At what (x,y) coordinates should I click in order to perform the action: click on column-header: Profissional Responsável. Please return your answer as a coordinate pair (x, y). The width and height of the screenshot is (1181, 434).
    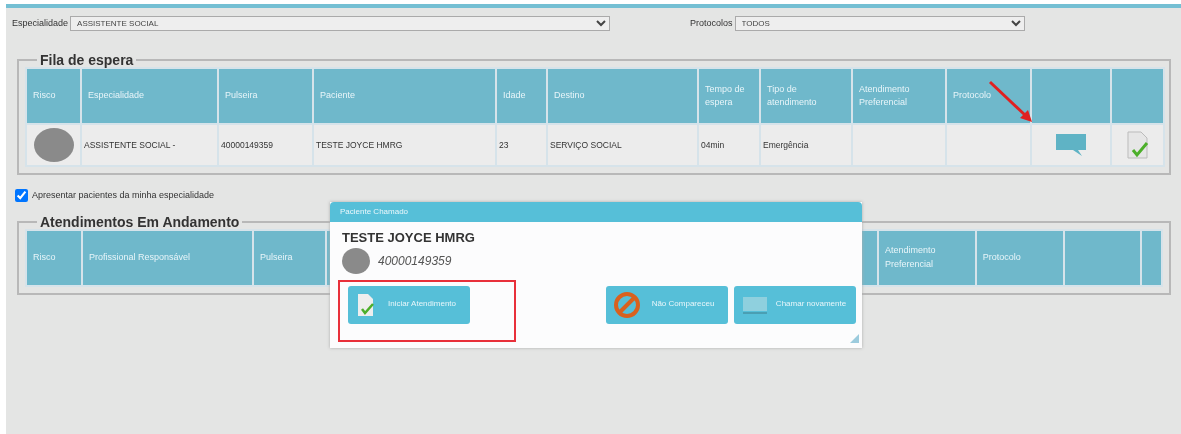
    Looking at the image, I should click on (167, 257).